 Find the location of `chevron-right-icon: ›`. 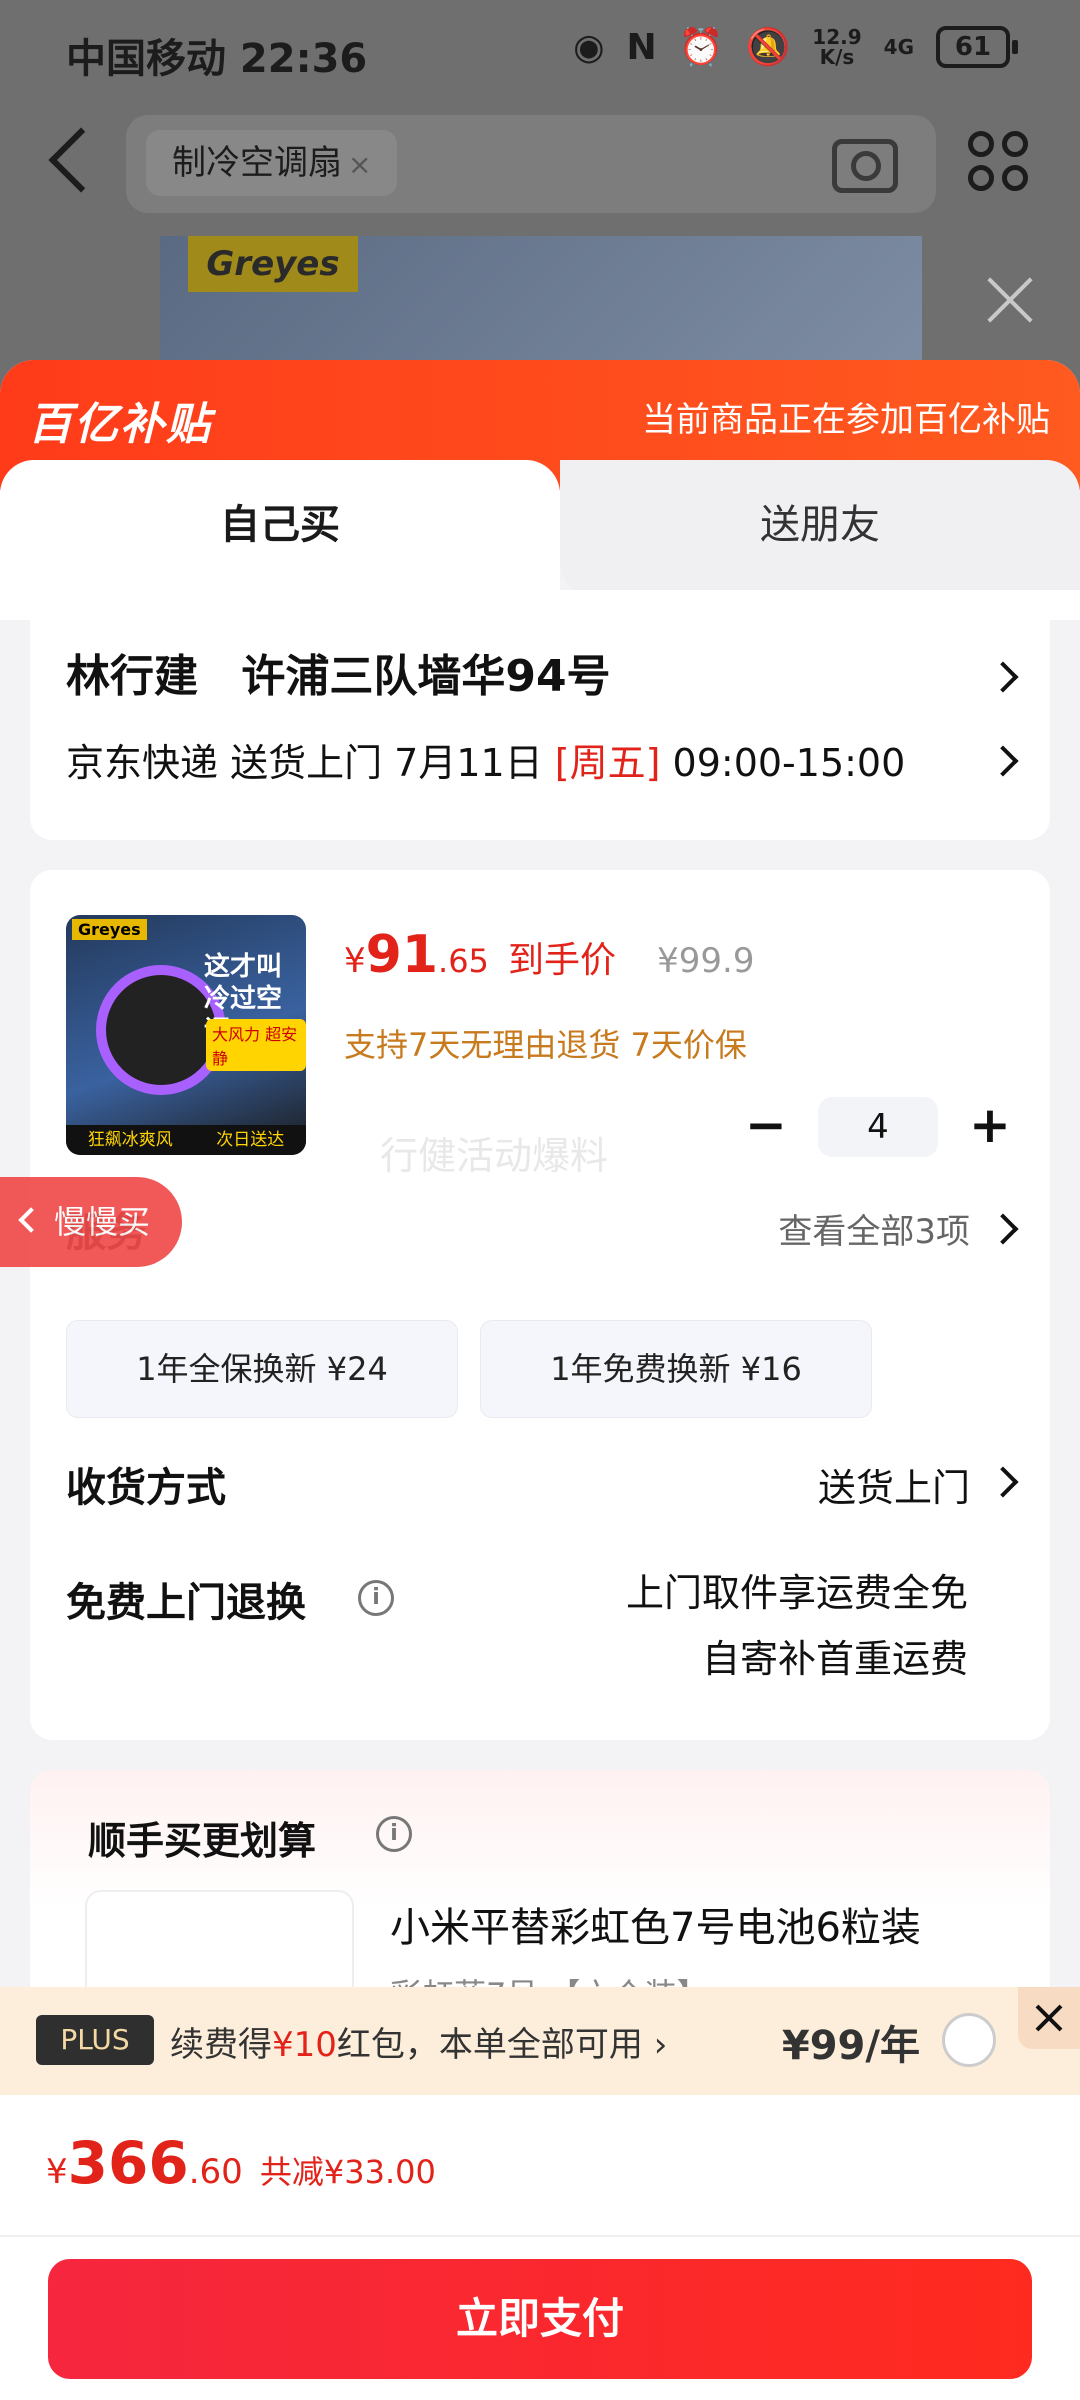

chevron-right-icon: › is located at coordinates (655, 2045).